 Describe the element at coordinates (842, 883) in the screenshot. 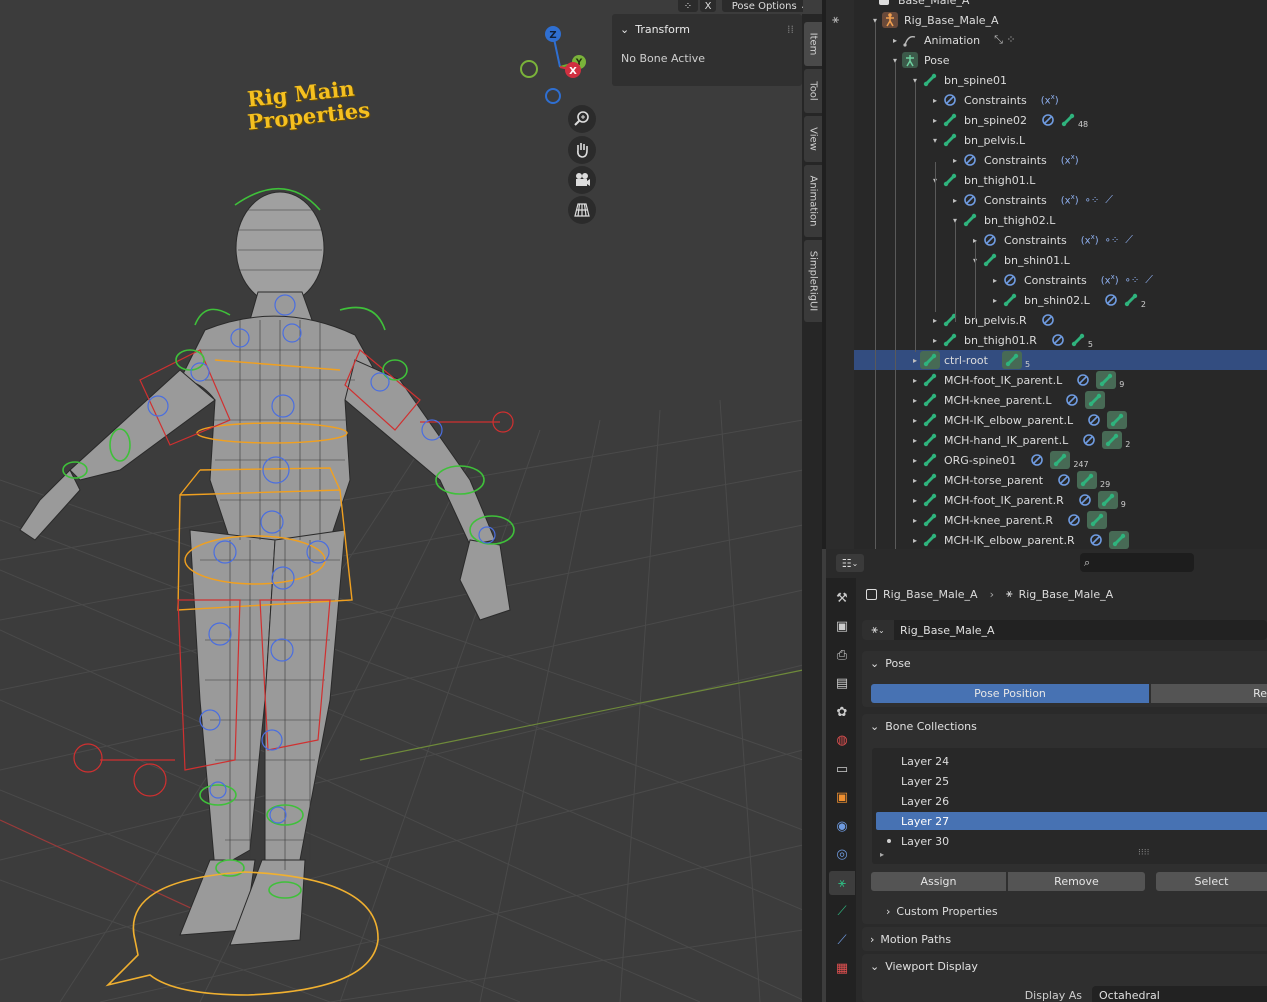

I see `armature-data-icon: ⚹` at that location.